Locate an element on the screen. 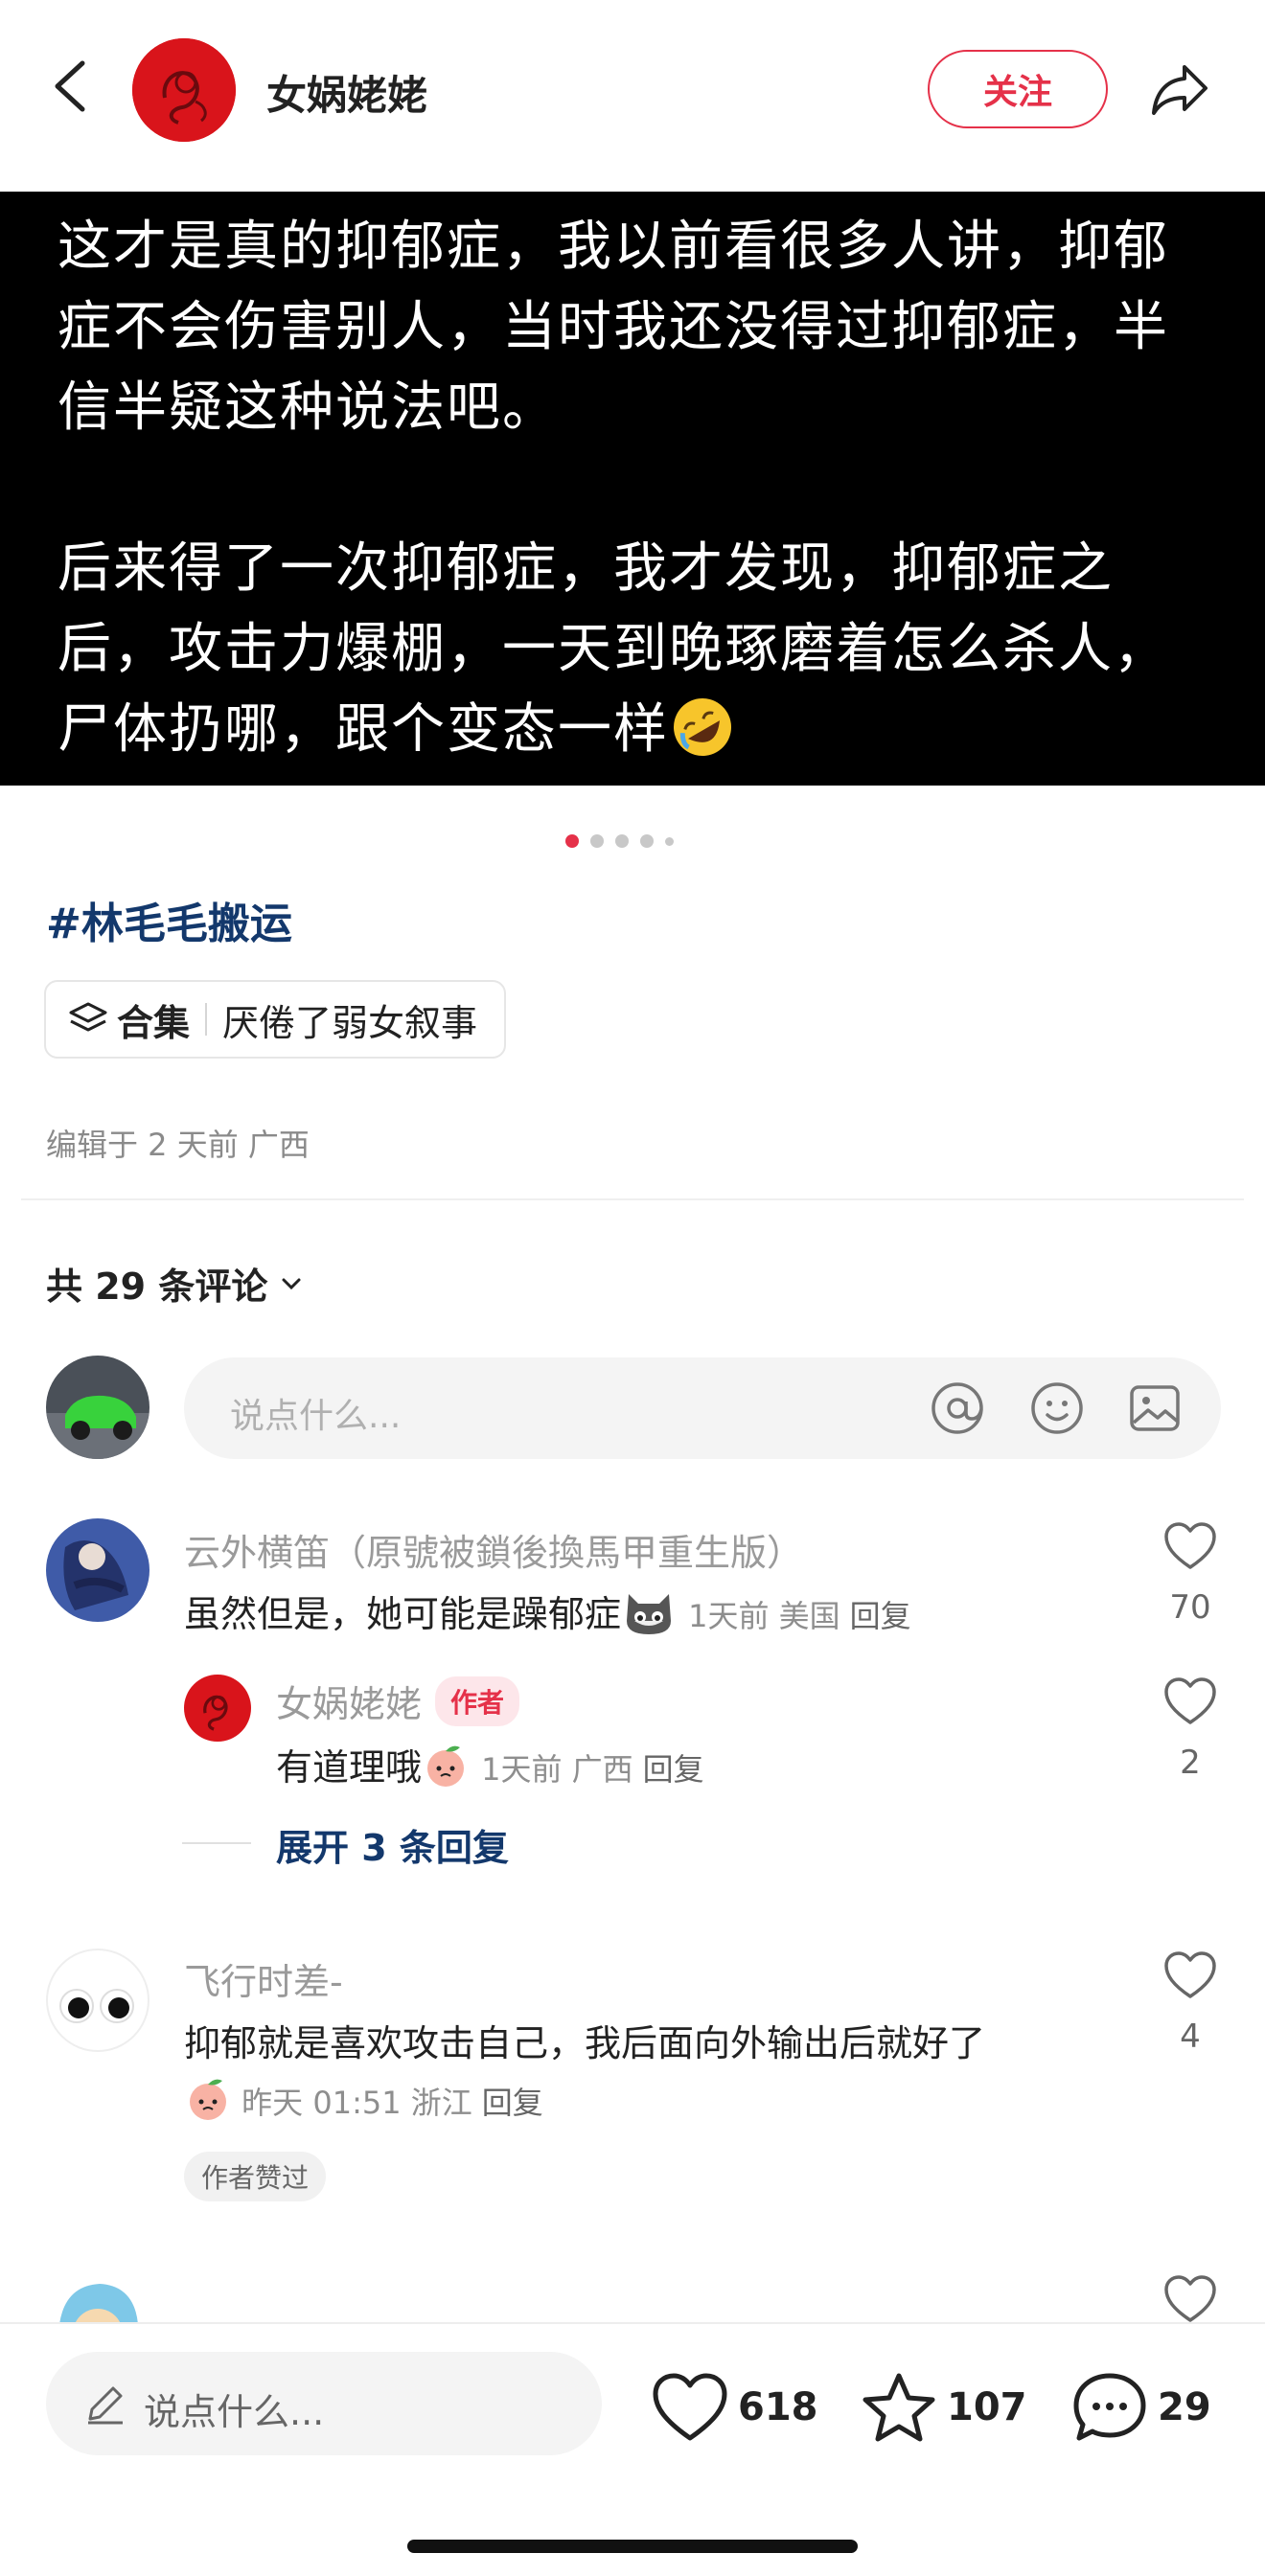 This screenshot has height=2576, width=1265. hashtag-link: #林毛毛搬运 is located at coordinates (169, 919).